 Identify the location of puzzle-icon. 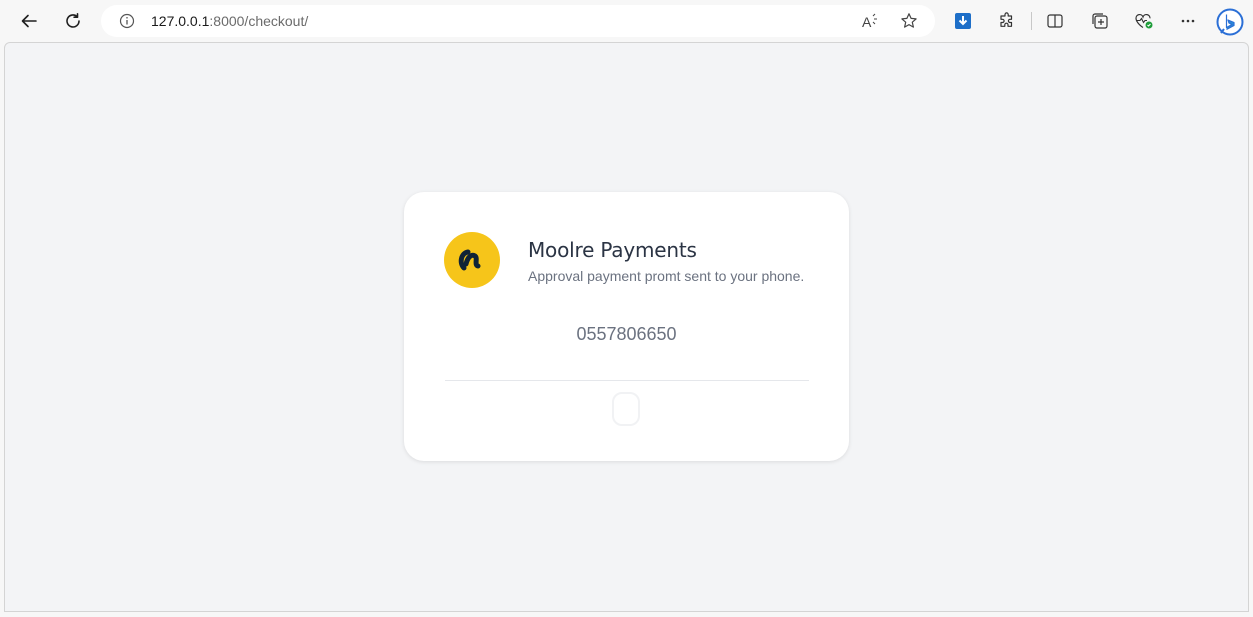
(1007, 21).